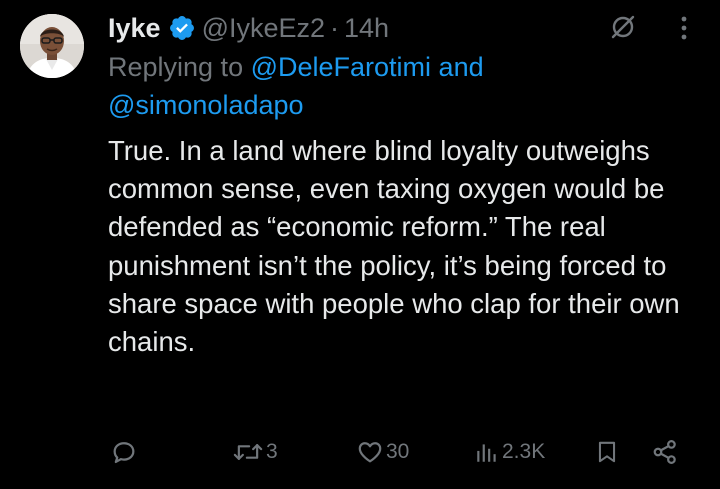  What do you see at coordinates (684, 28) in the screenshot?
I see `more-vertical-icon` at bounding box center [684, 28].